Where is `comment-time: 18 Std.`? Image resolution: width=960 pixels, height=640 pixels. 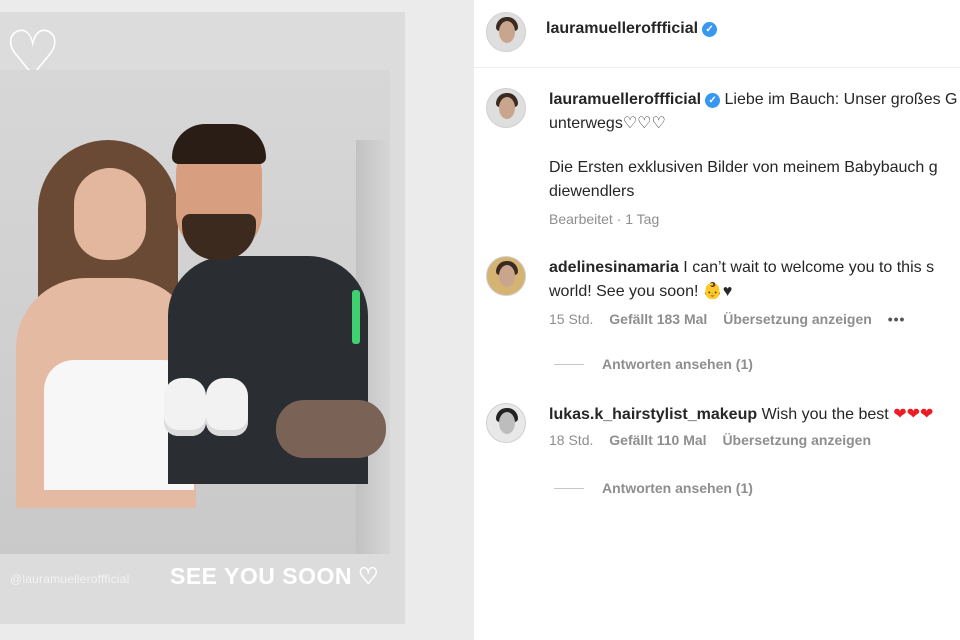 comment-time: 18 Std. is located at coordinates (571, 440).